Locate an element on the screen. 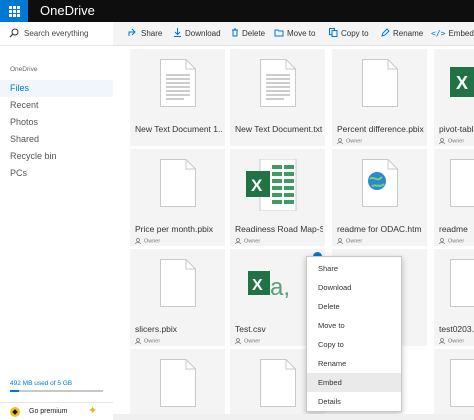 The width and height of the screenshot is (474, 420). file-tile: X Readiness Road Map-S... Owner is located at coordinates (277, 197).